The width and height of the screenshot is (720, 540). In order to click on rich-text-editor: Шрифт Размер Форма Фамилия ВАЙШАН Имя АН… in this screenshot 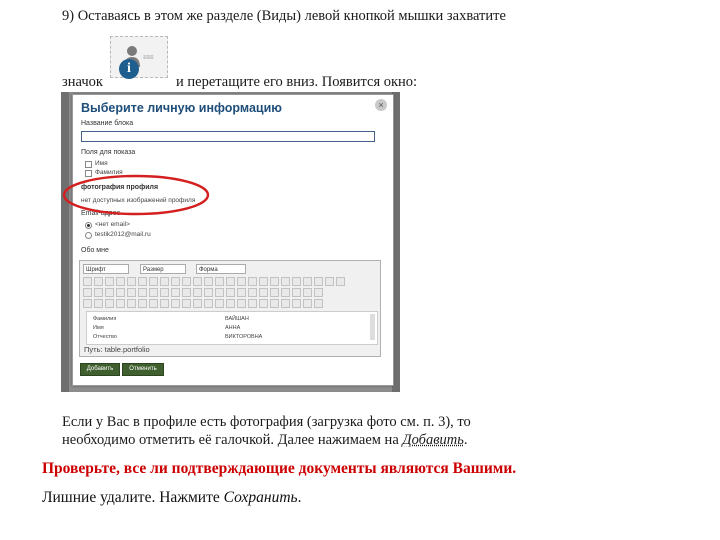, I will do `click(230, 308)`.